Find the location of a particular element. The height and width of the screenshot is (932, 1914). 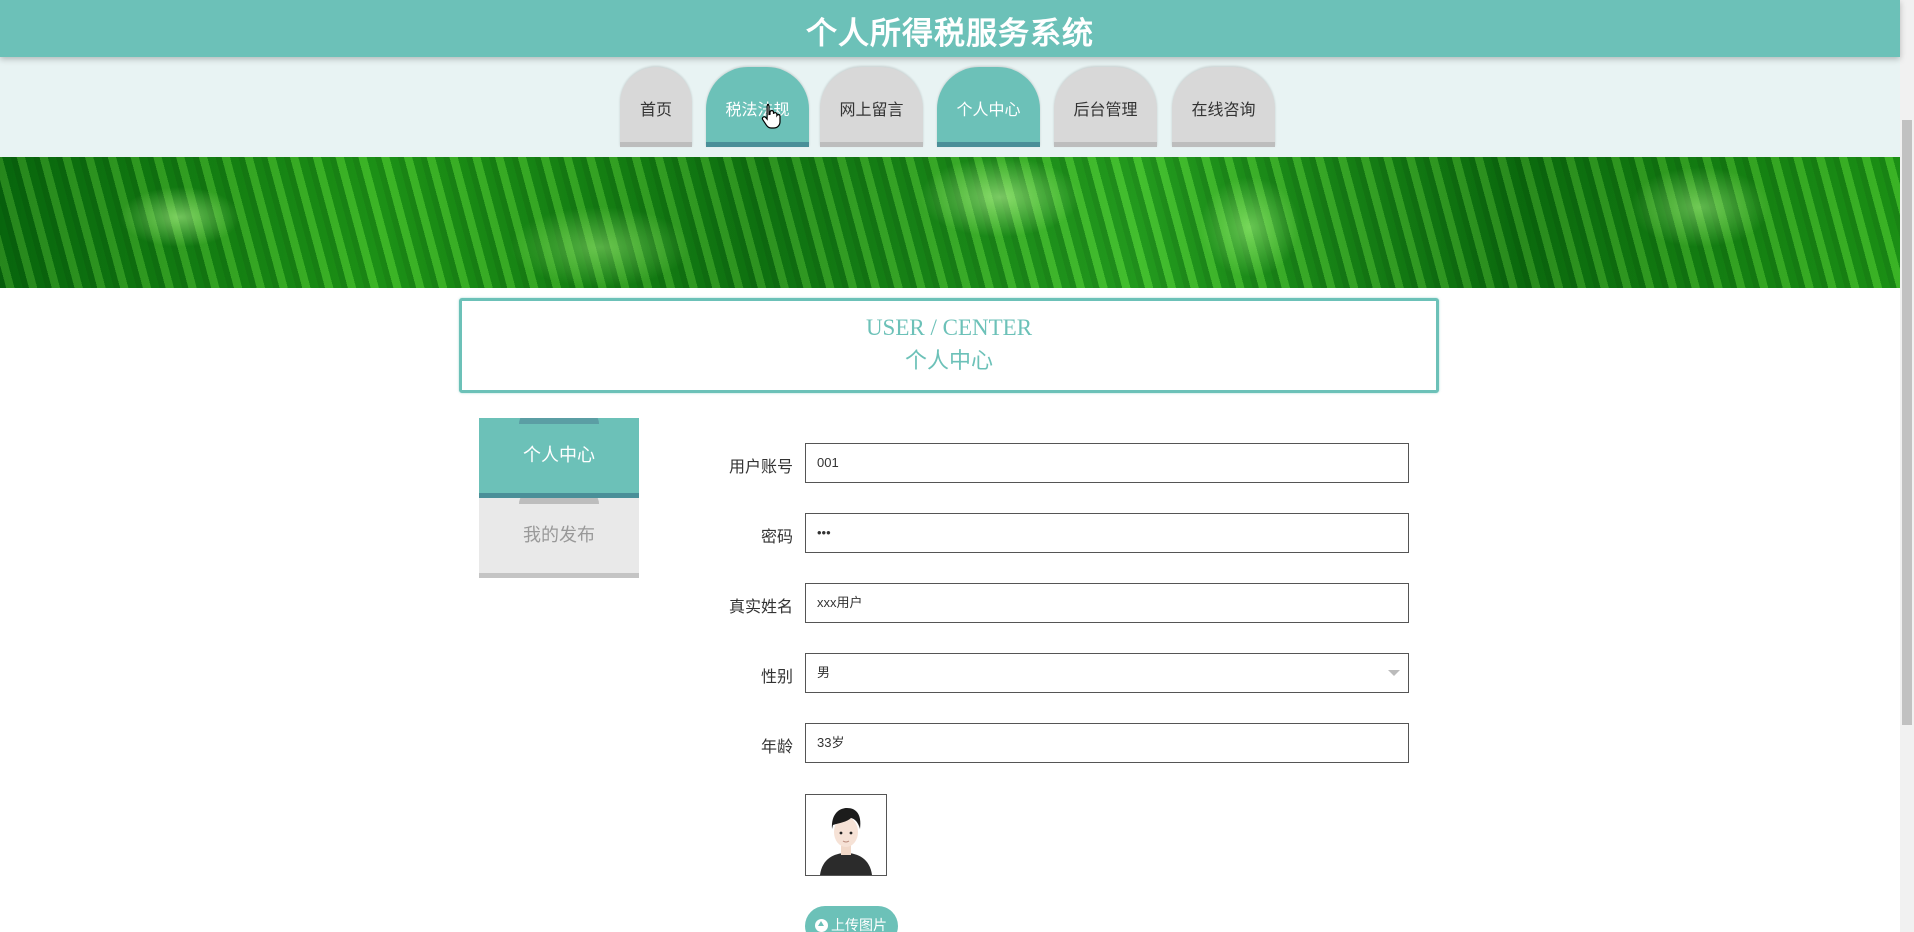

gender-label: 性别 is located at coordinates (776, 676).